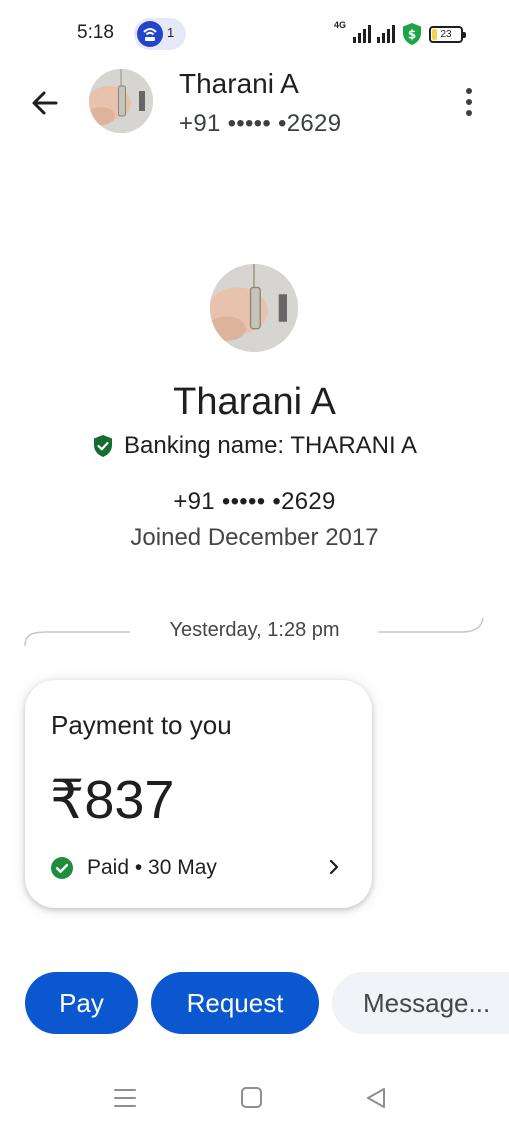 The height and width of the screenshot is (1131, 509). Describe the element at coordinates (254, 630) in the screenshot. I see `date-divider-text: Yesterday, 1:28 pm` at that location.